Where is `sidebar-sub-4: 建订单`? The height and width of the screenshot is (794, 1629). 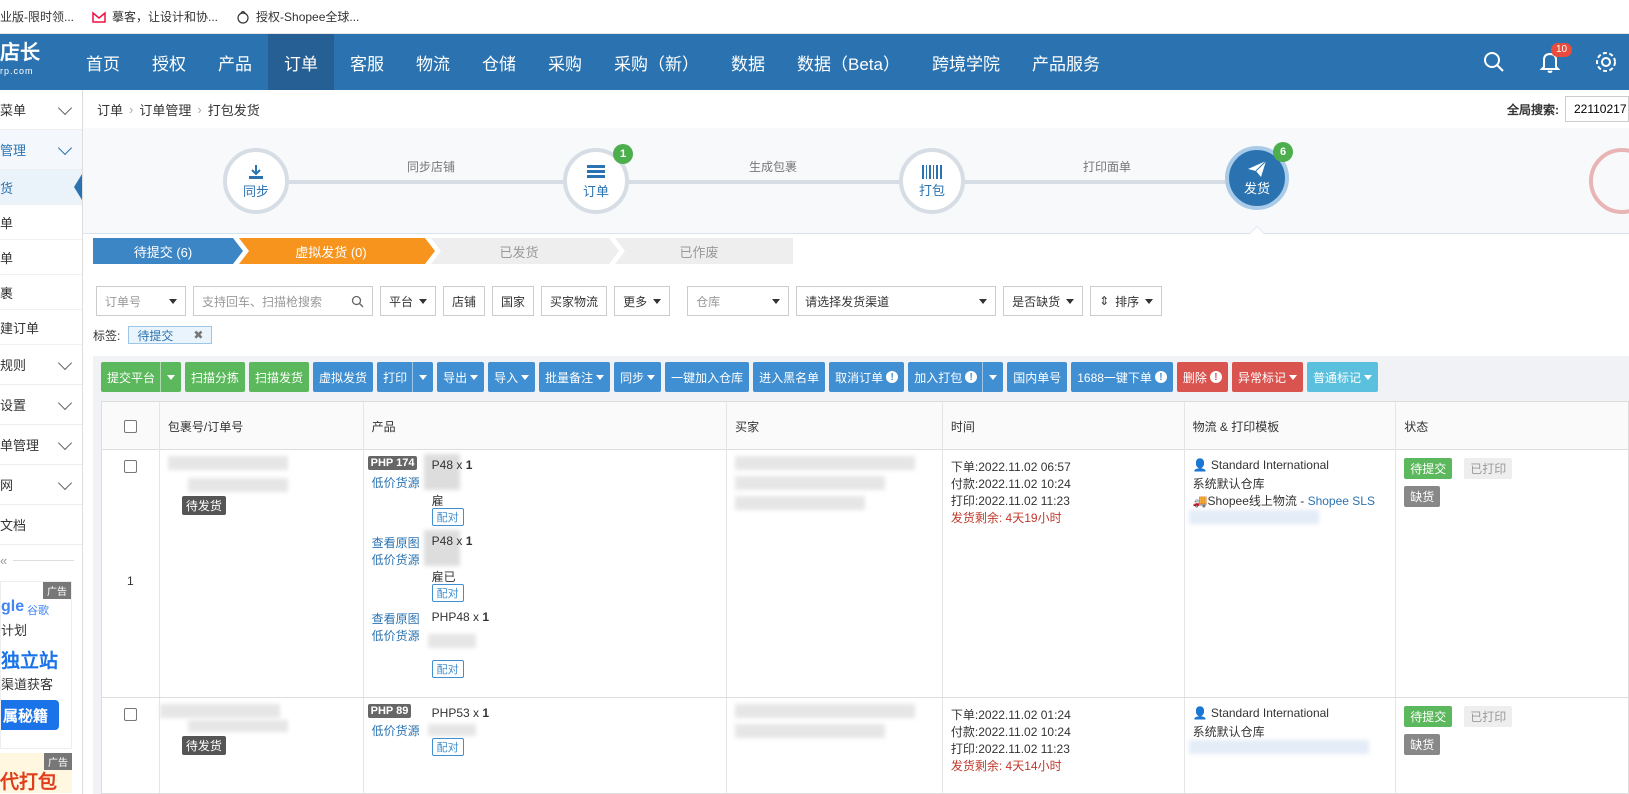 sidebar-sub-4: 建订单 is located at coordinates (41, 327).